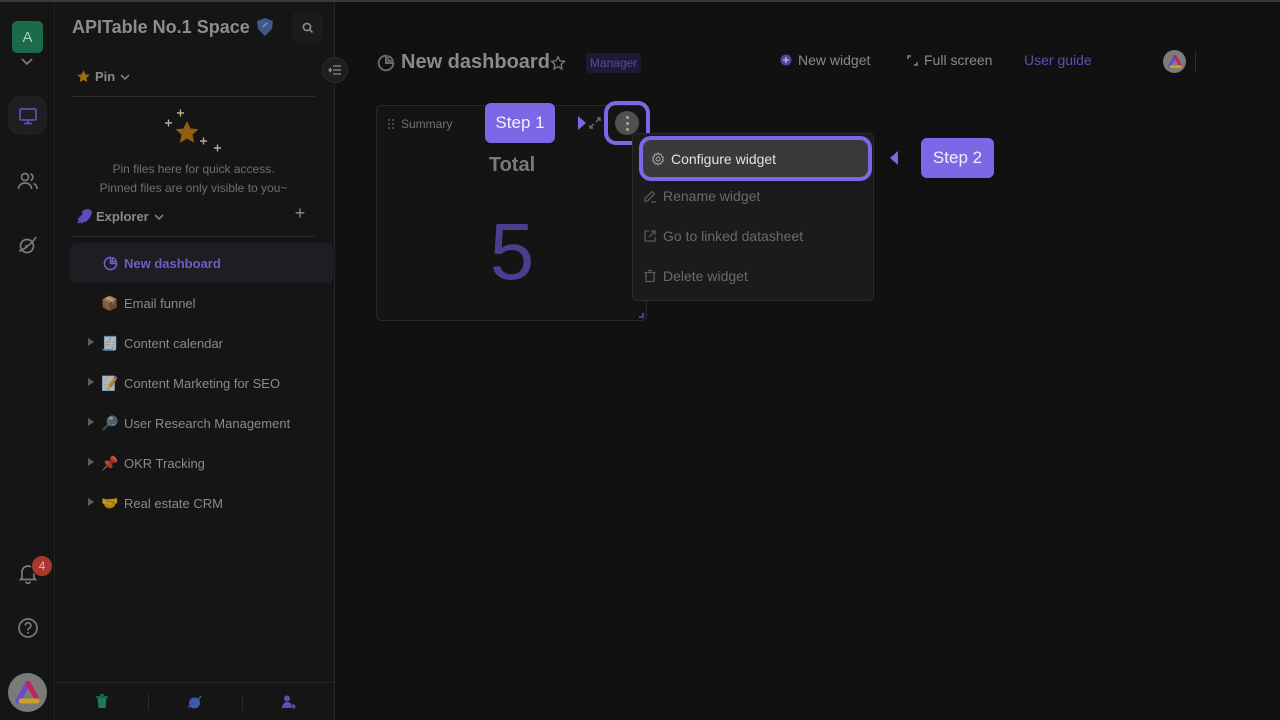  What do you see at coordinates (207, 423) in the screenshot?
I see `tree-item-label: User Research Management` at bounding box center [207, 423].